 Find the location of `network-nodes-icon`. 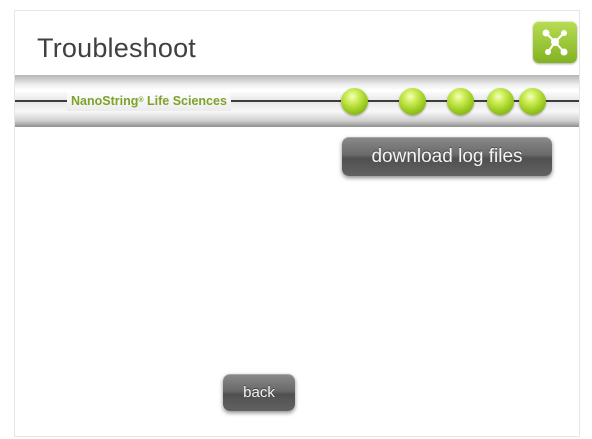

network-nodes-icon is located at coordinates (555, 42).